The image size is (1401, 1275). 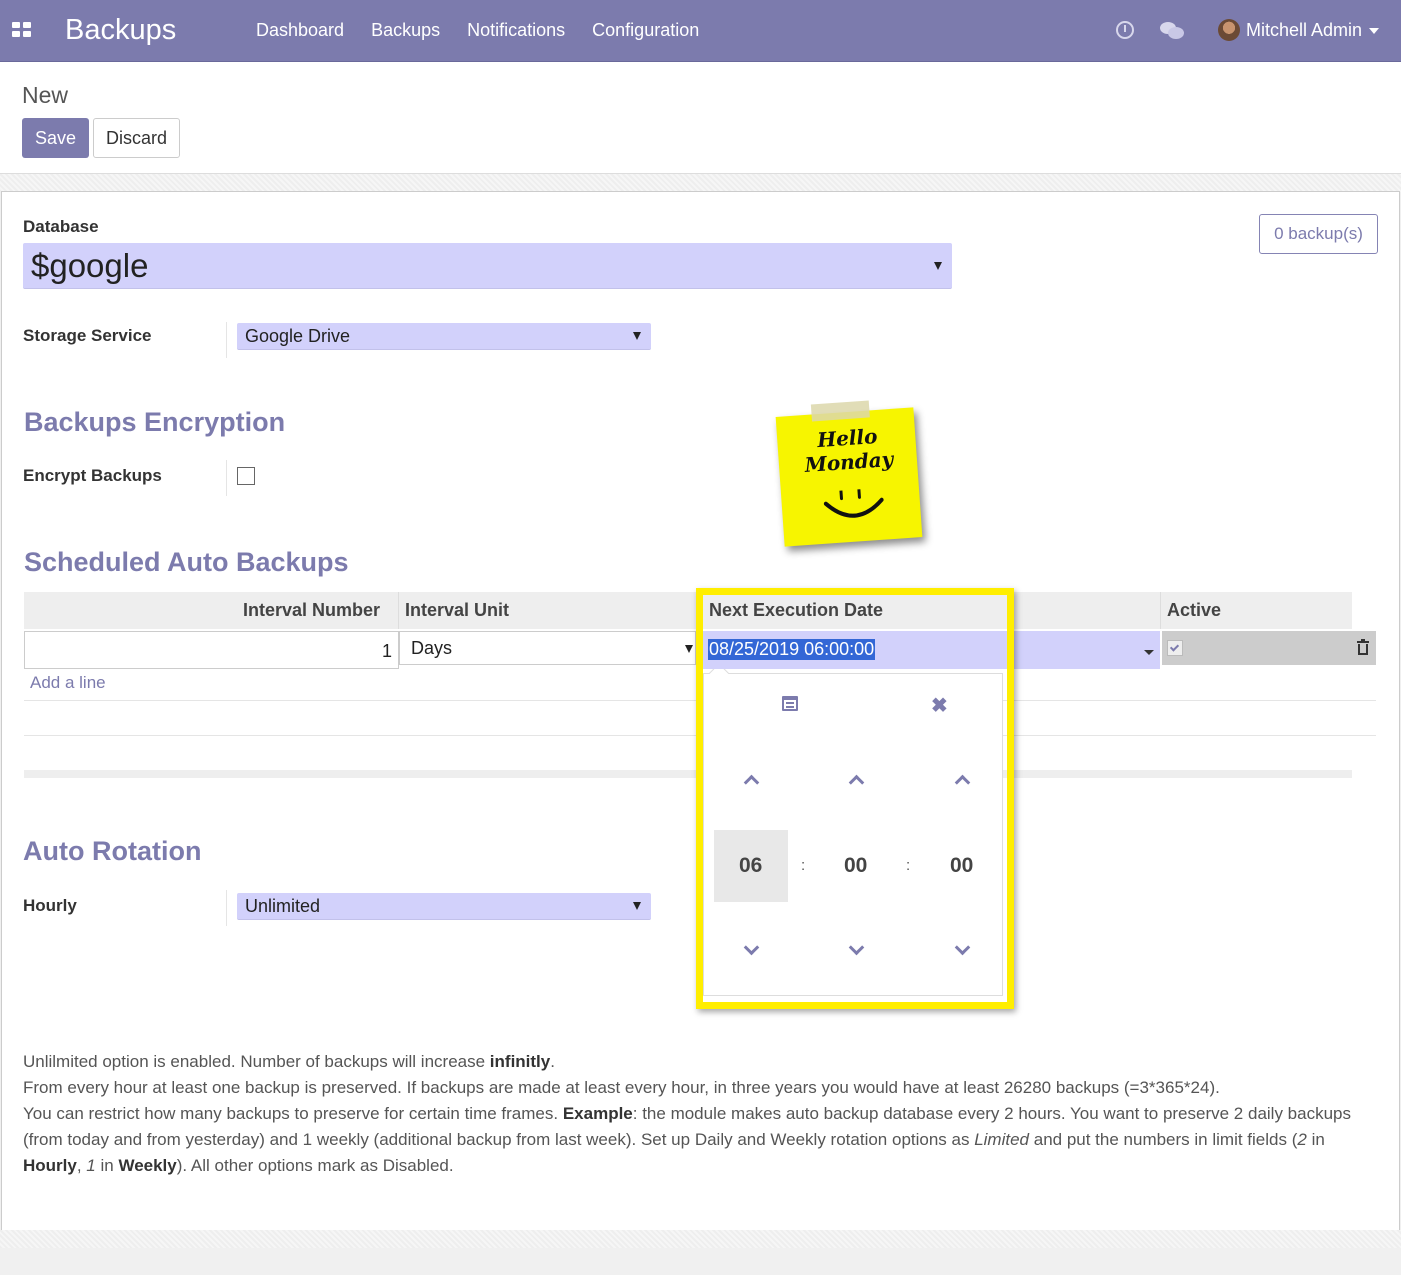 What do you see at coordinates (444, 906) in the screenshot?
I see `hourly-rotation-select: Unlimited` at bounding box center [444, 906].